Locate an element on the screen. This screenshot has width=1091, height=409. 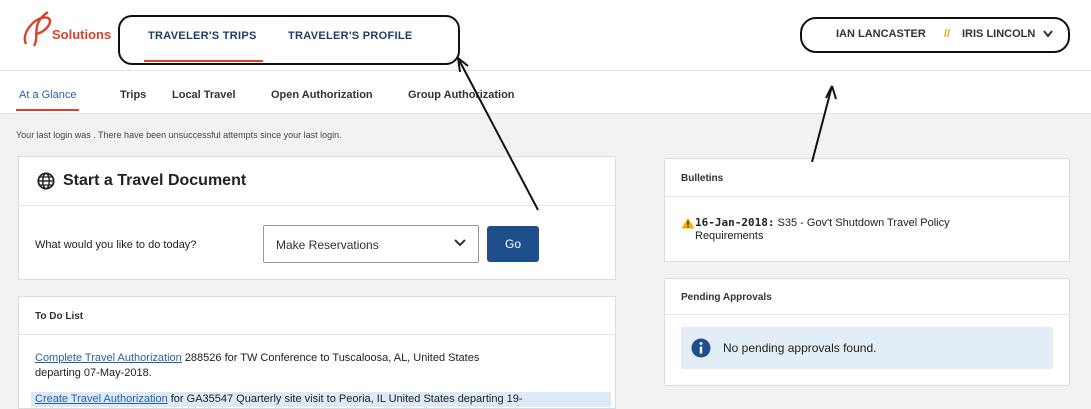
divider is located at coordinates (317, 205).